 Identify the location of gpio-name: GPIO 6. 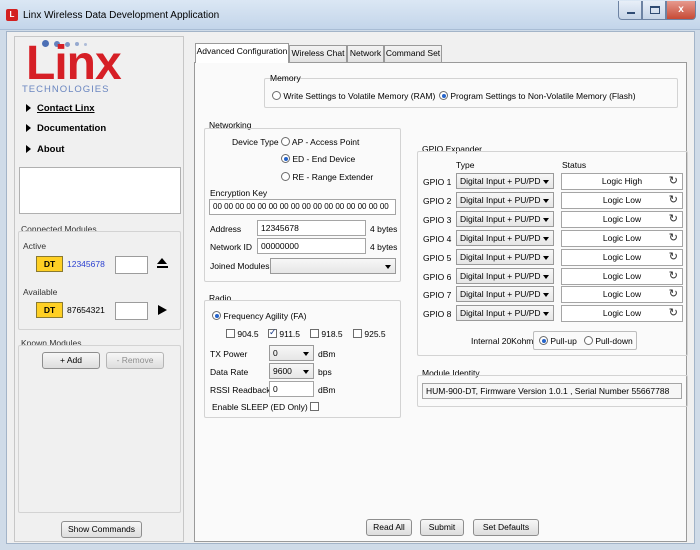
(437, 277).